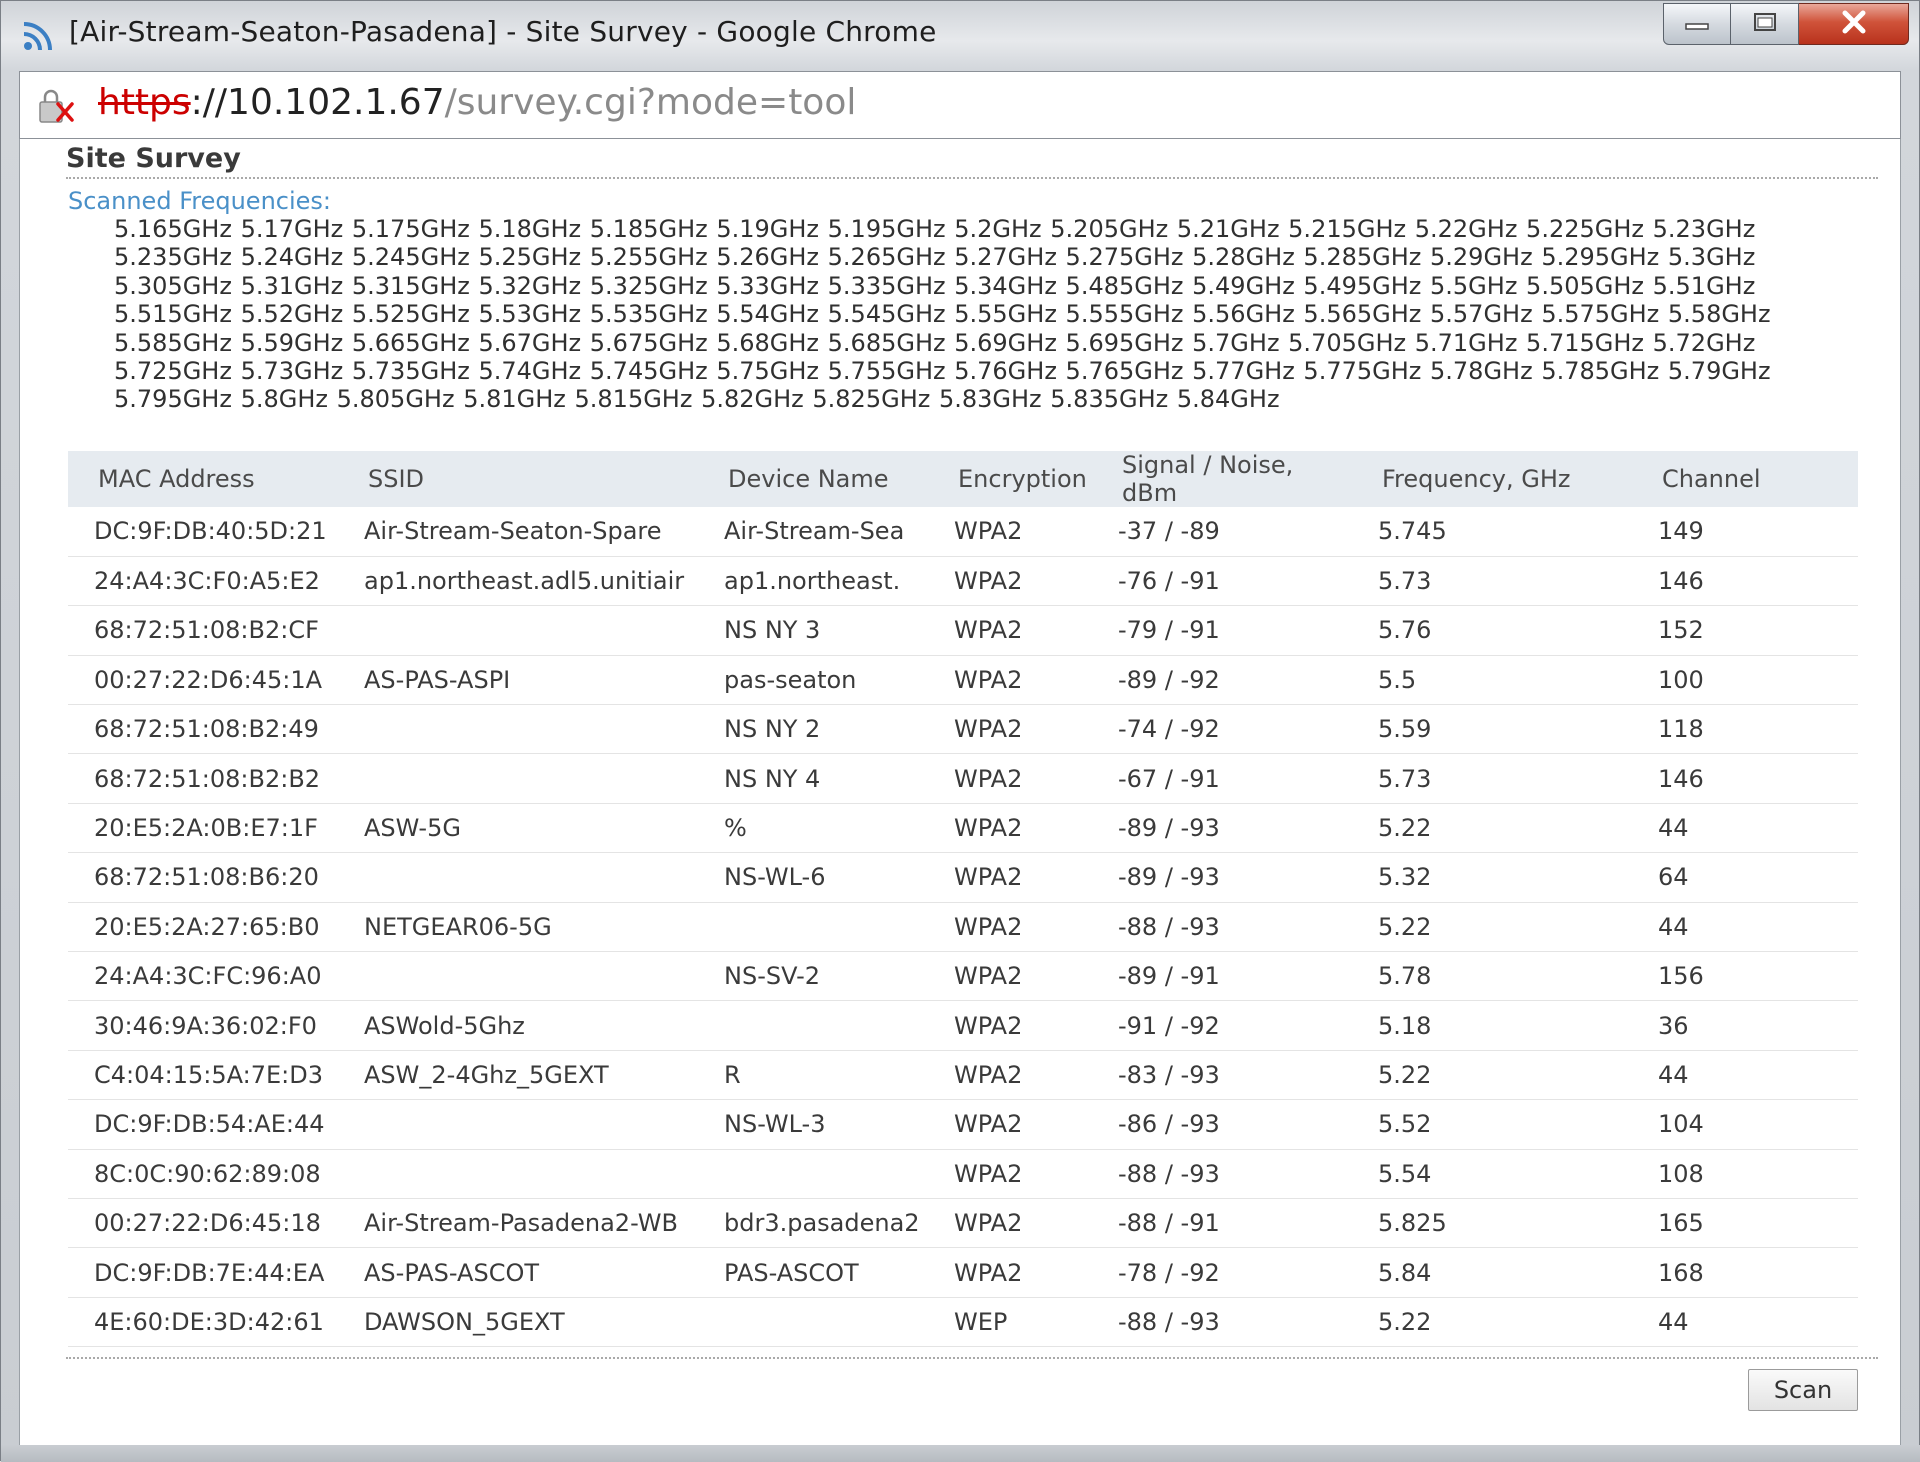 The width and height of the screenshot is (1920, 1462). Describe the element at coordinates (981, 1321) in the screenshot. I see `cell-encryption: WEP` at that location.